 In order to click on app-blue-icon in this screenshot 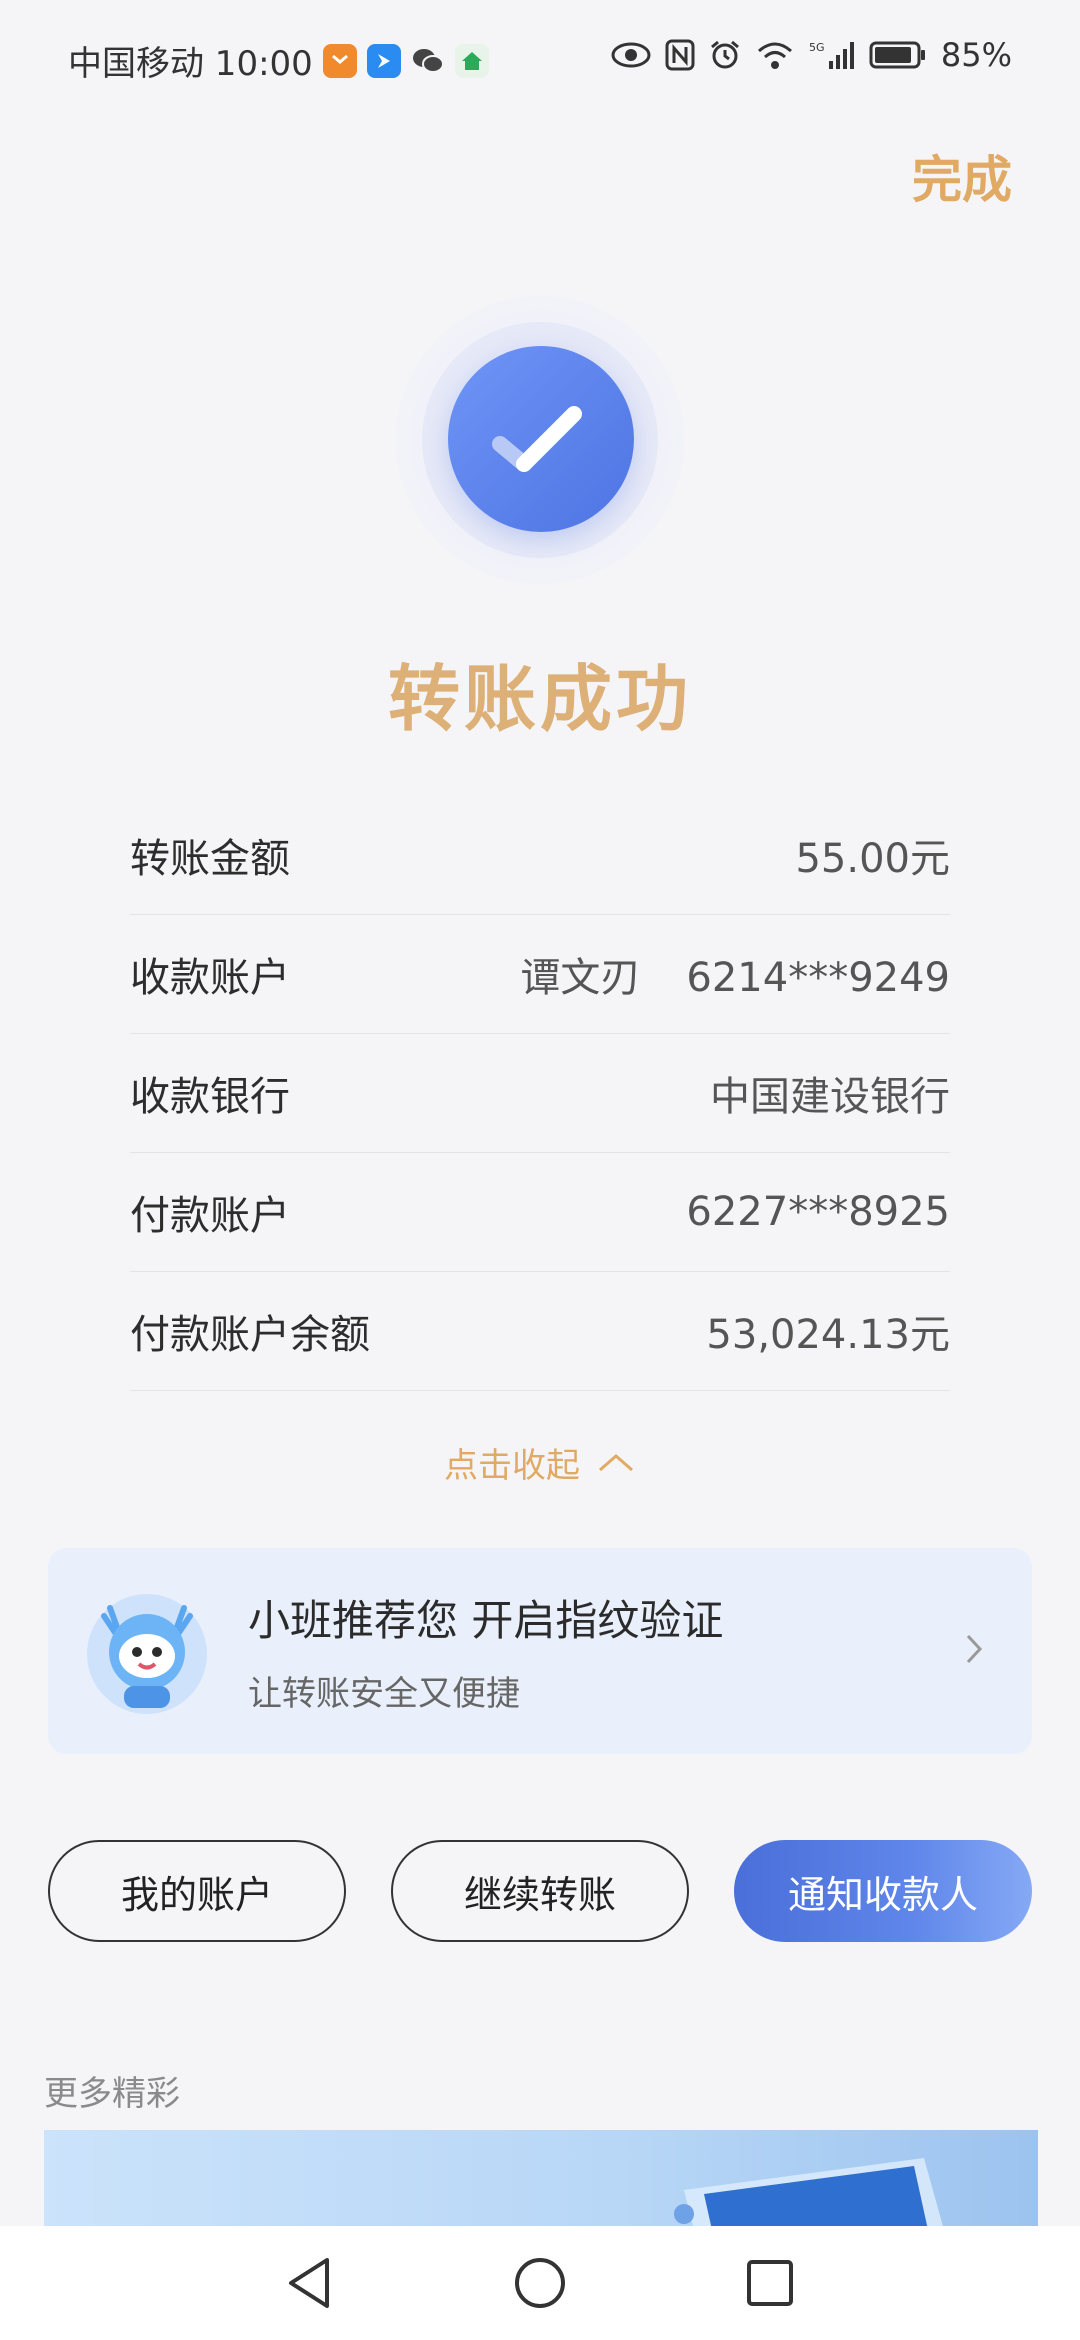, I will do `click(383, 60)`.